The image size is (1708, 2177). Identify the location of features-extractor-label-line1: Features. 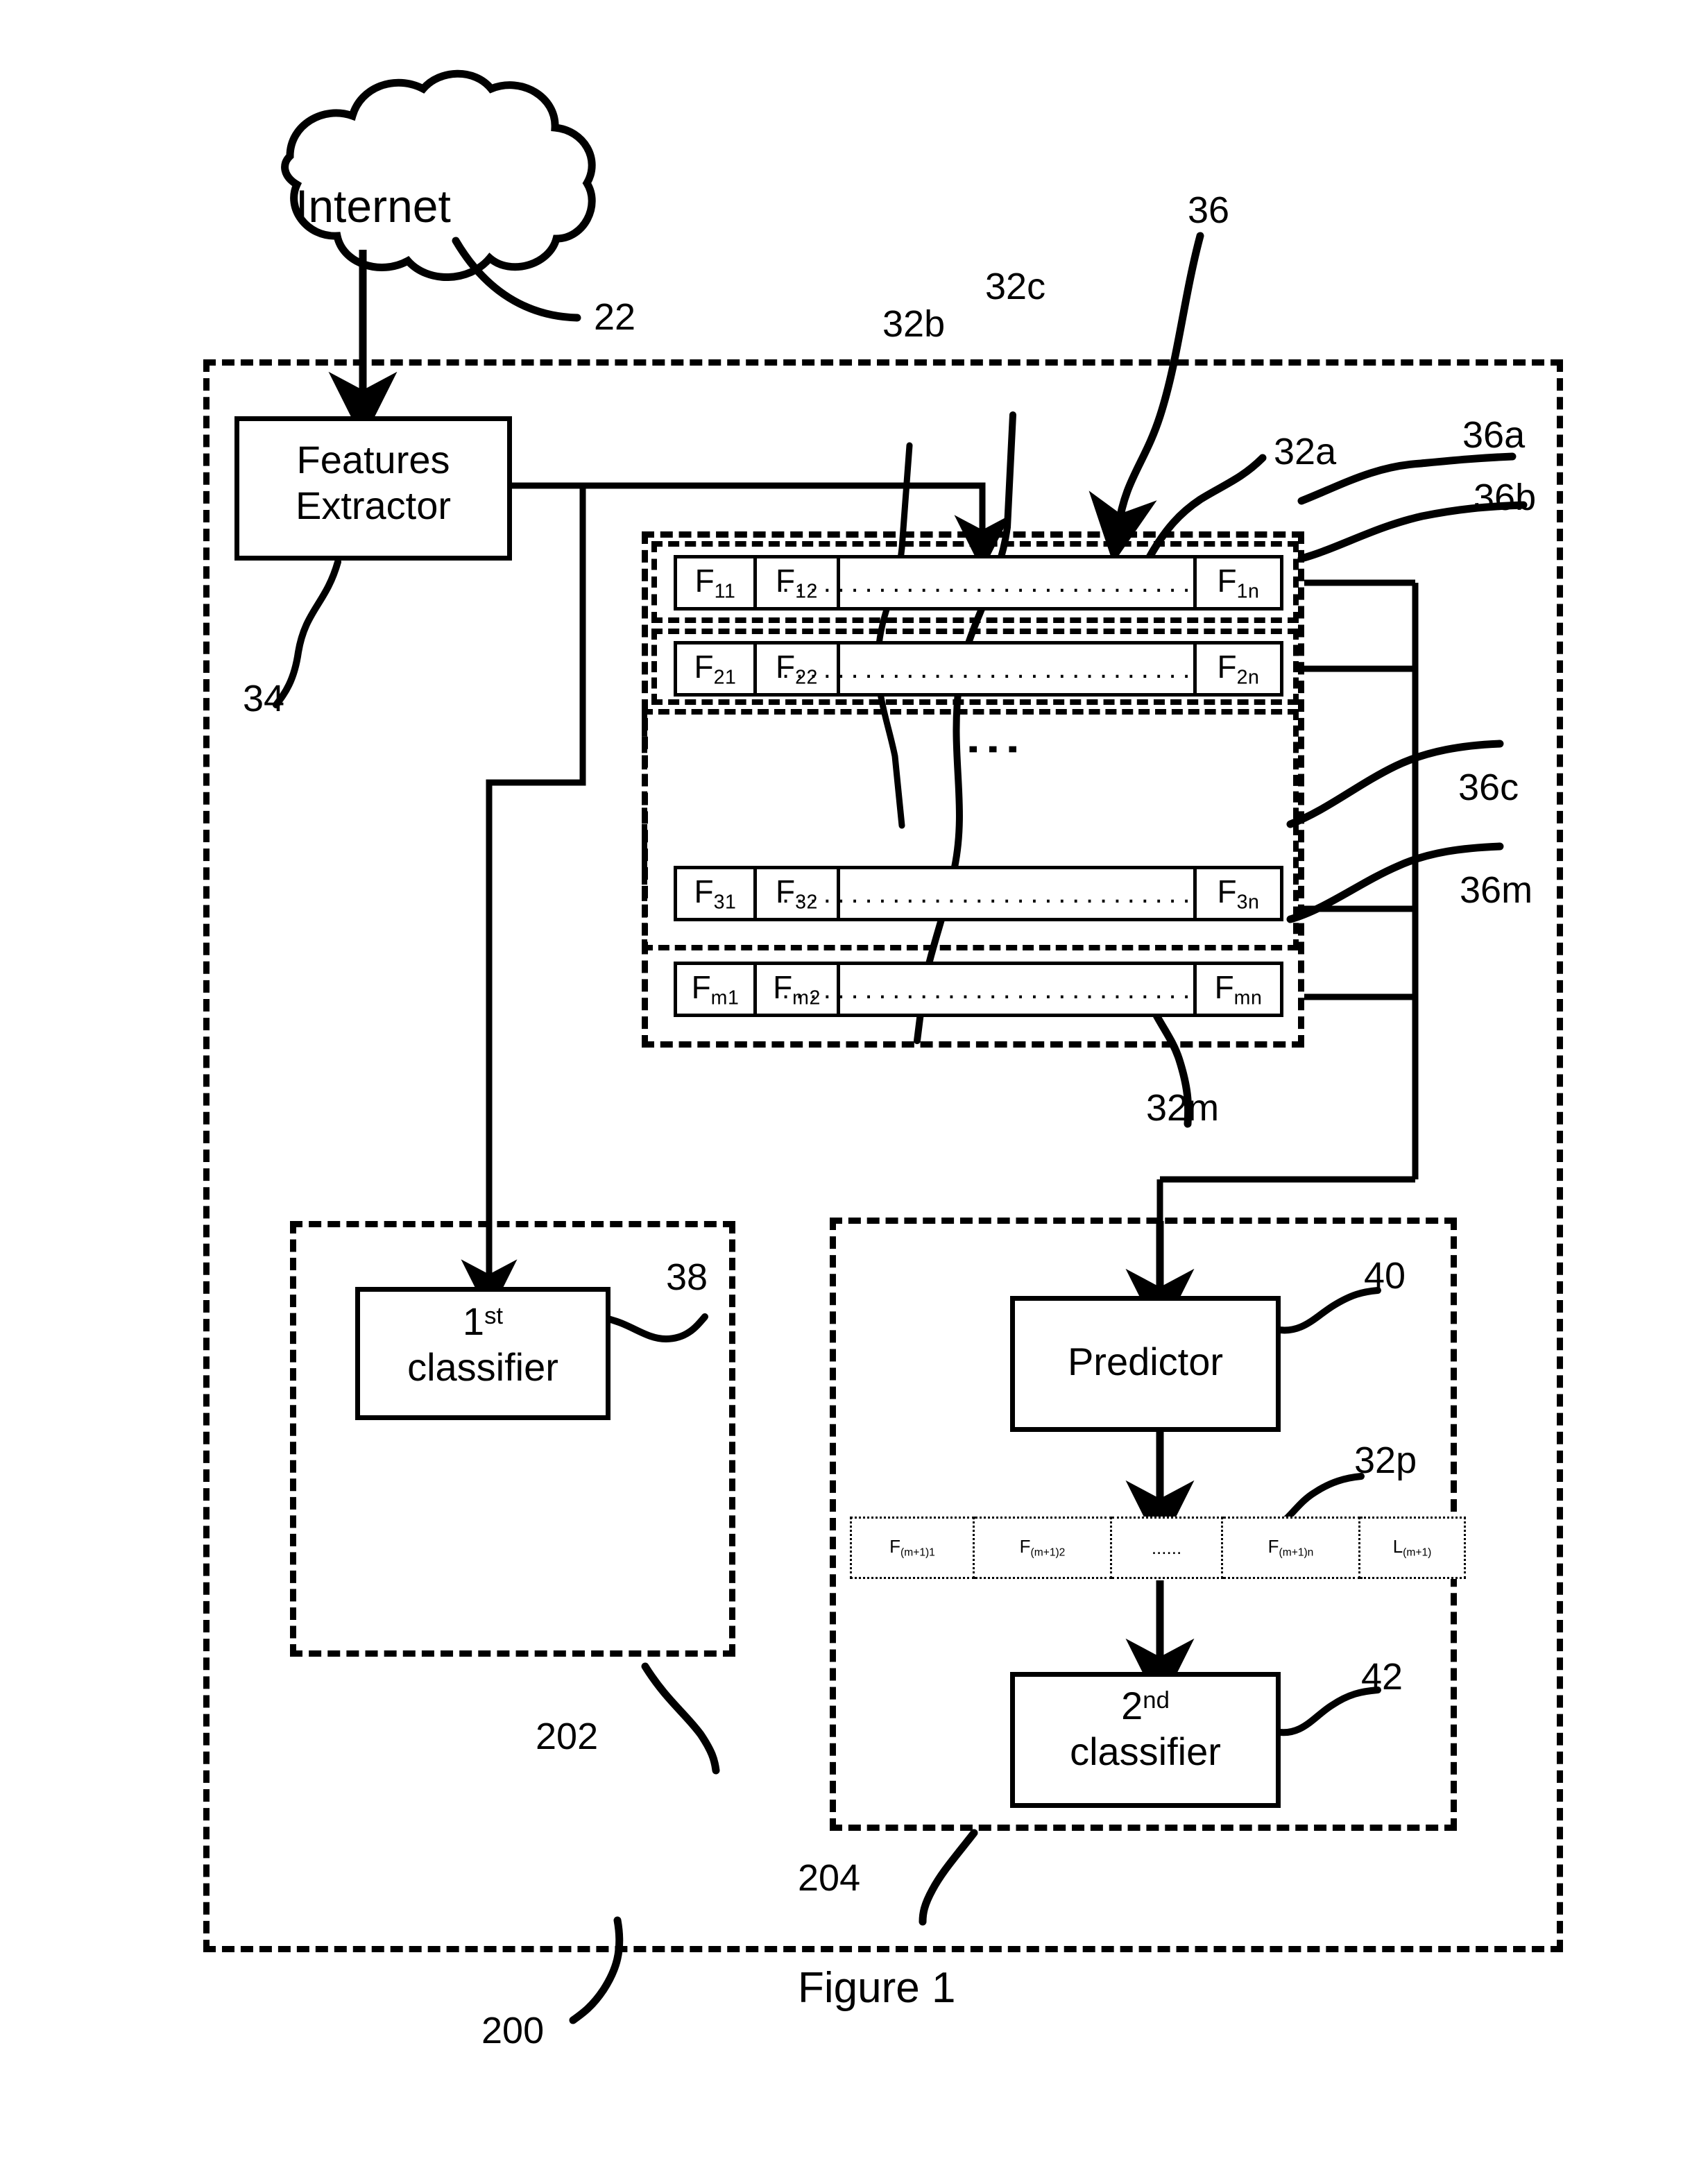
(373, 460).